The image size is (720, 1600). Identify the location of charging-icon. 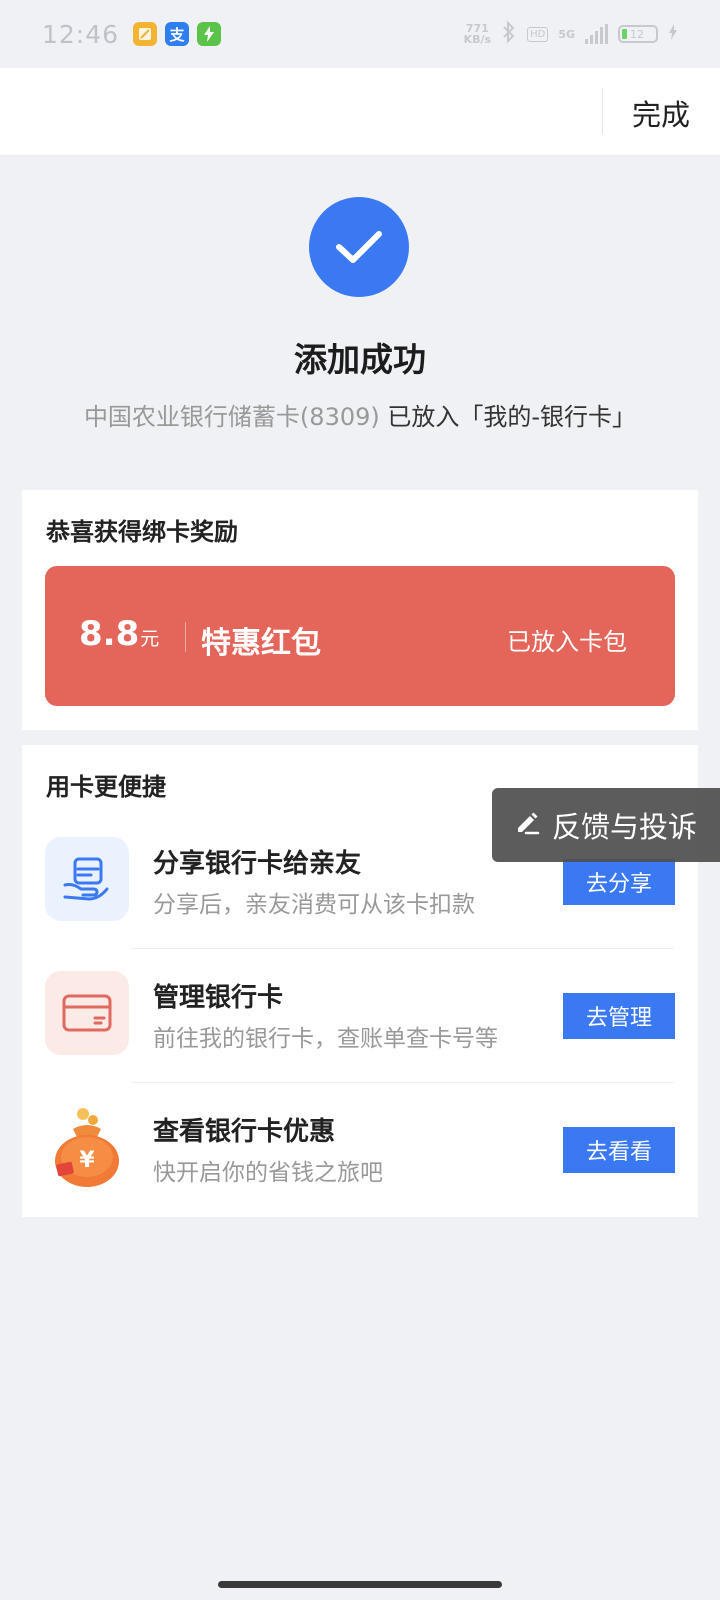
(673, 34).